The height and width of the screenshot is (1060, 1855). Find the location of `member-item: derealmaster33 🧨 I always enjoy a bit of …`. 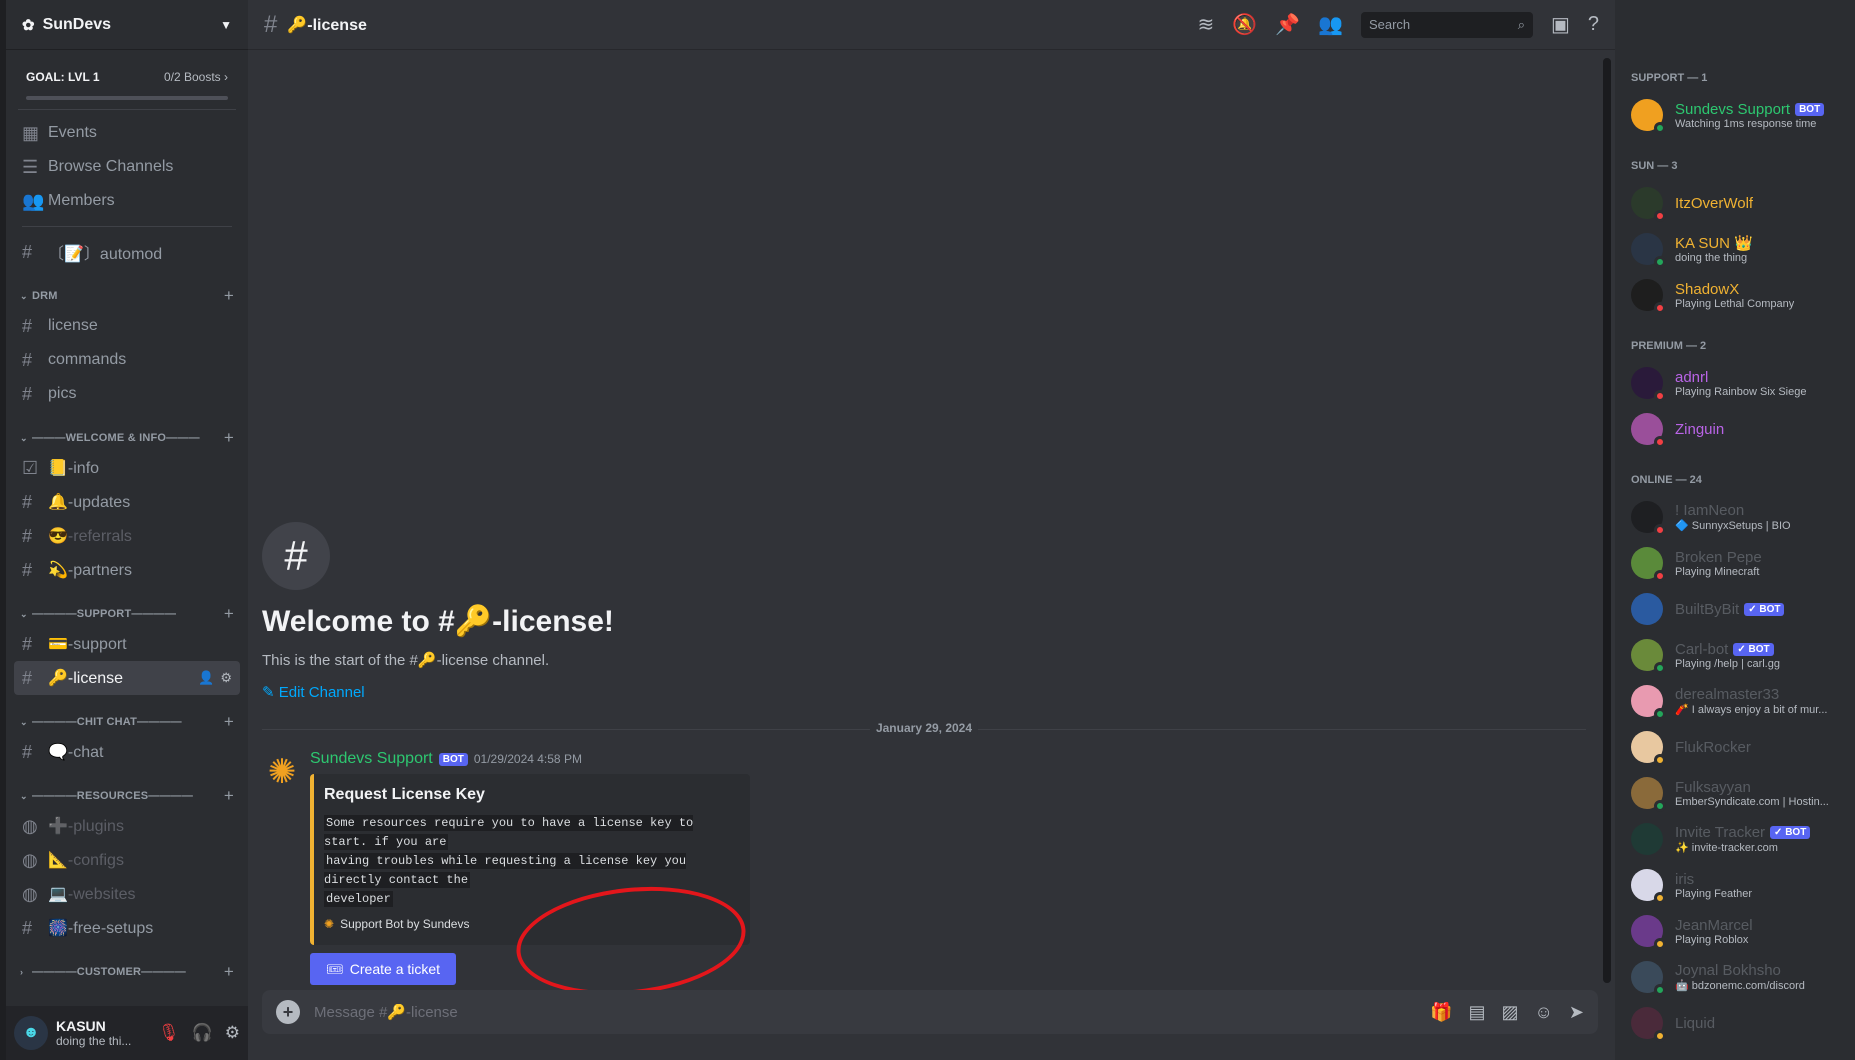

member-item: derealmaster33 🧨 I always enjoy a bit of … is located at coordinates (1739, 701).